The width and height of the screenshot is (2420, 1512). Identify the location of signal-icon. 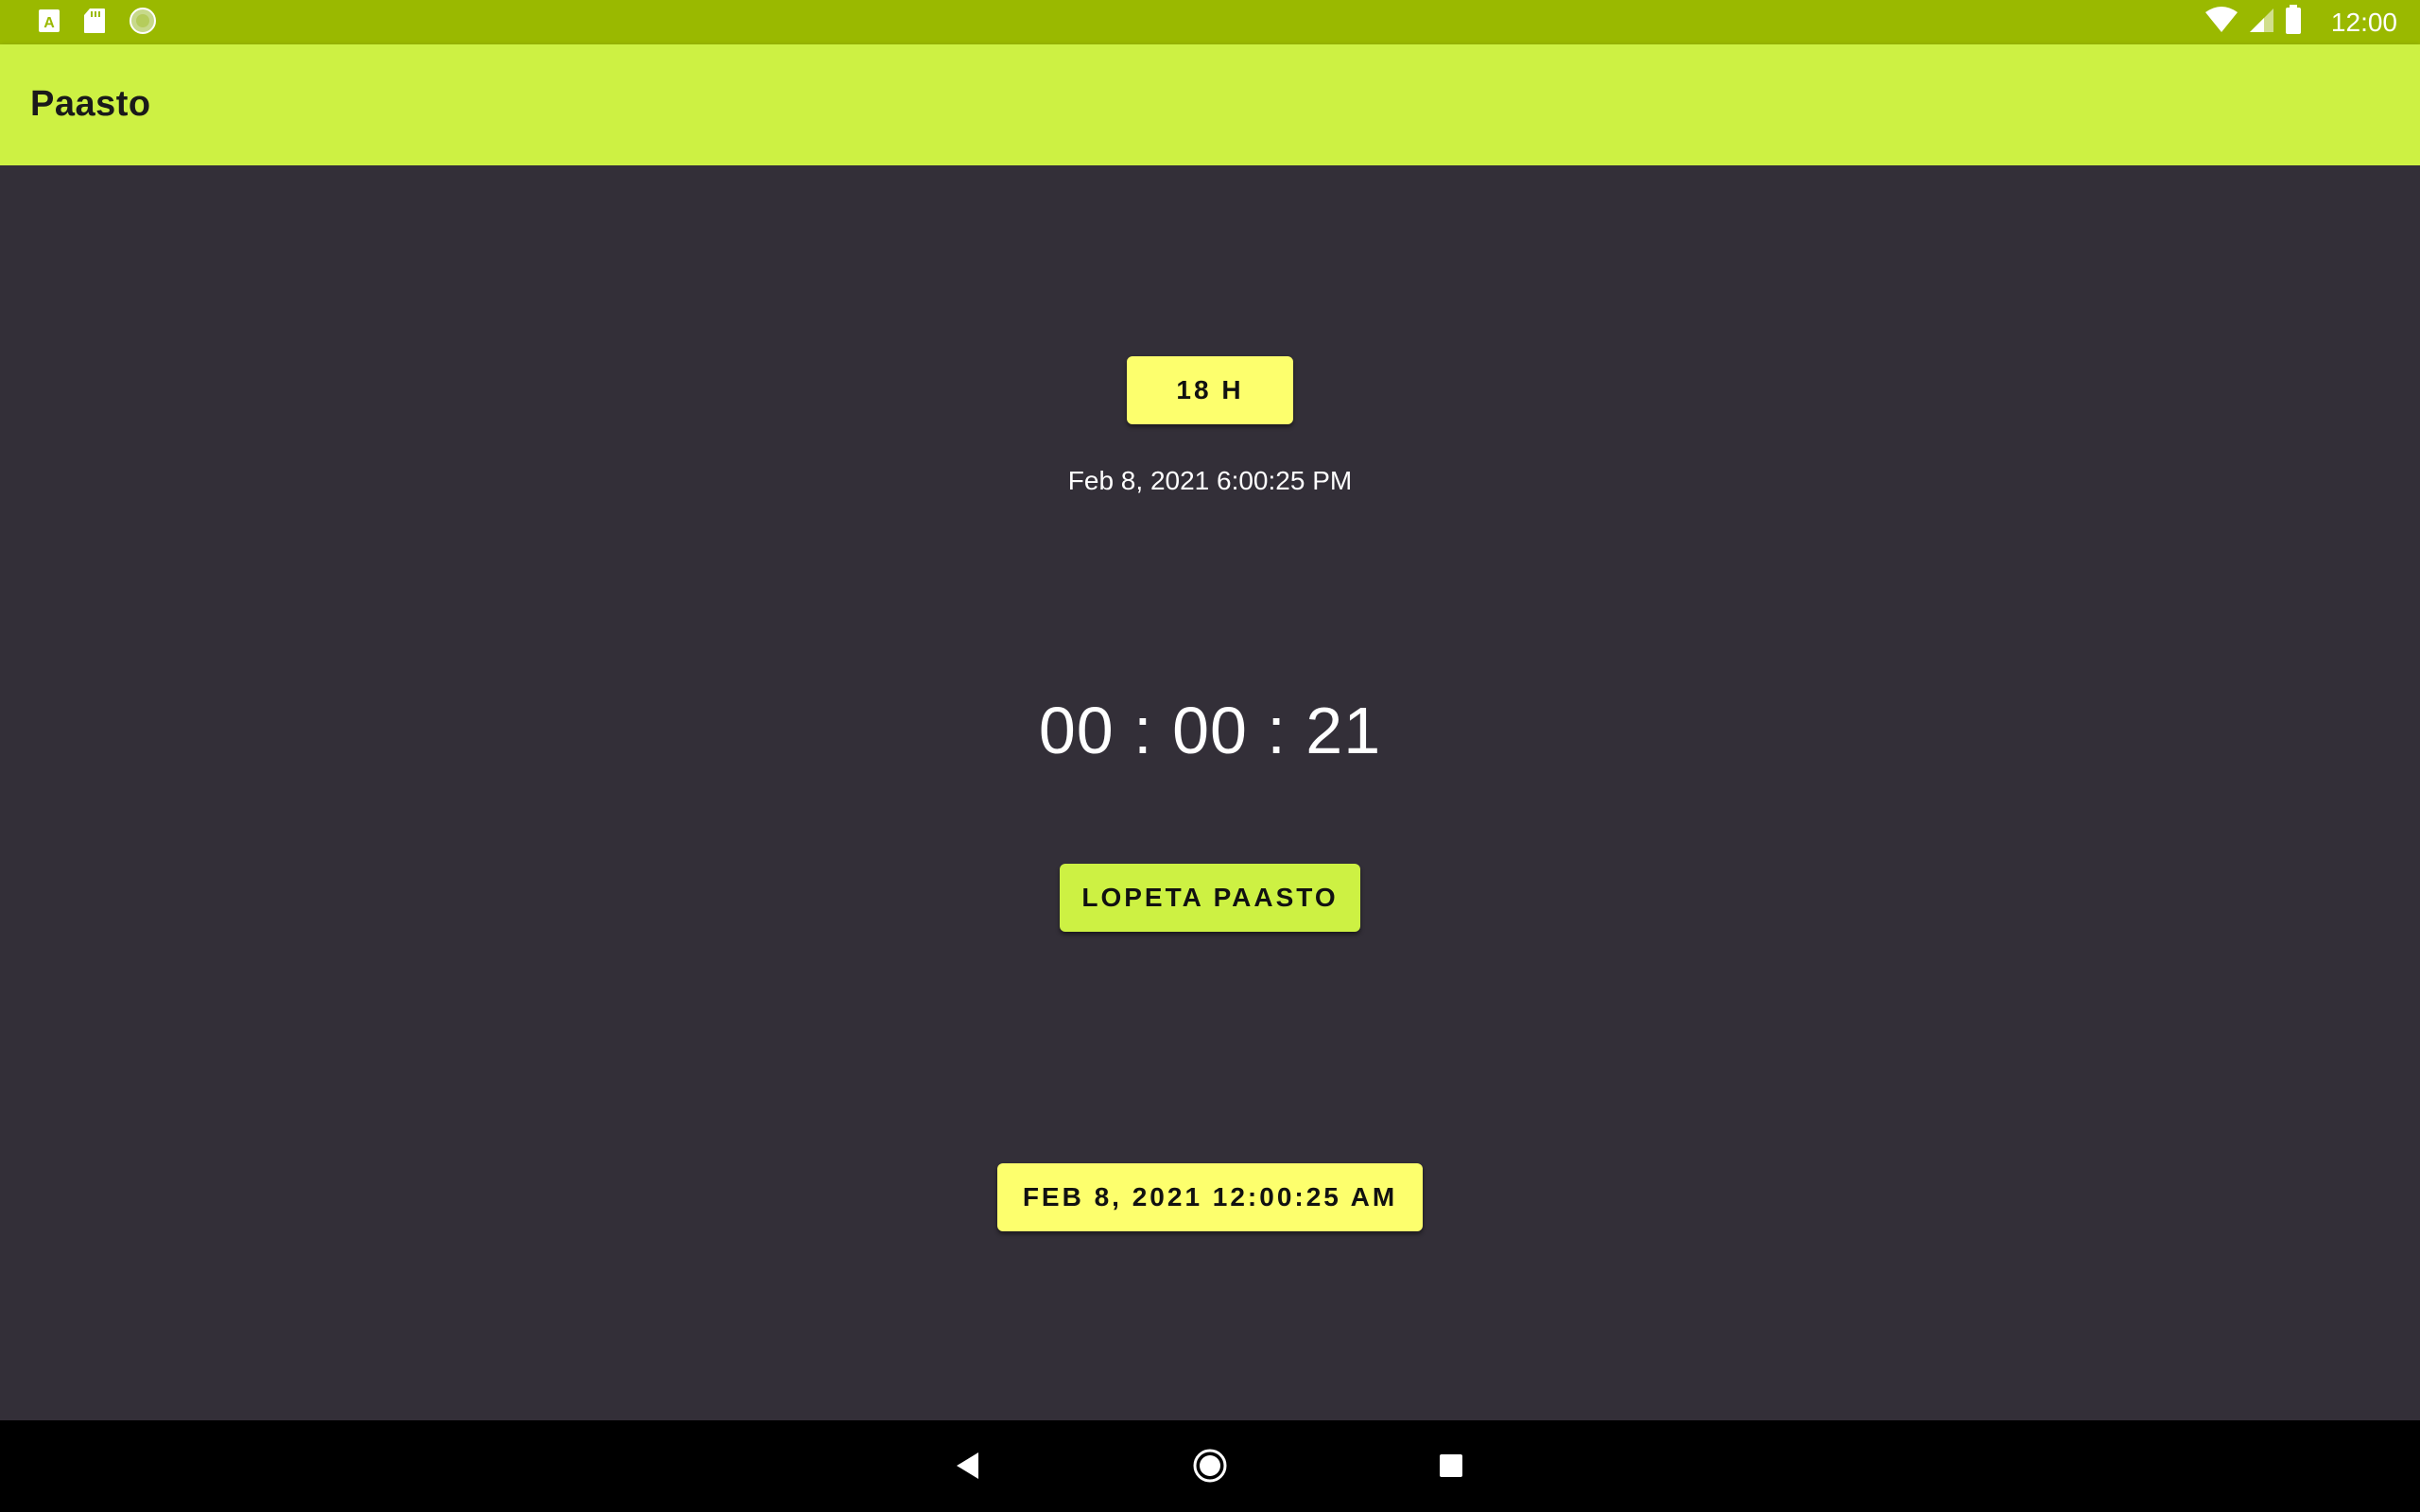
(2261, 22).